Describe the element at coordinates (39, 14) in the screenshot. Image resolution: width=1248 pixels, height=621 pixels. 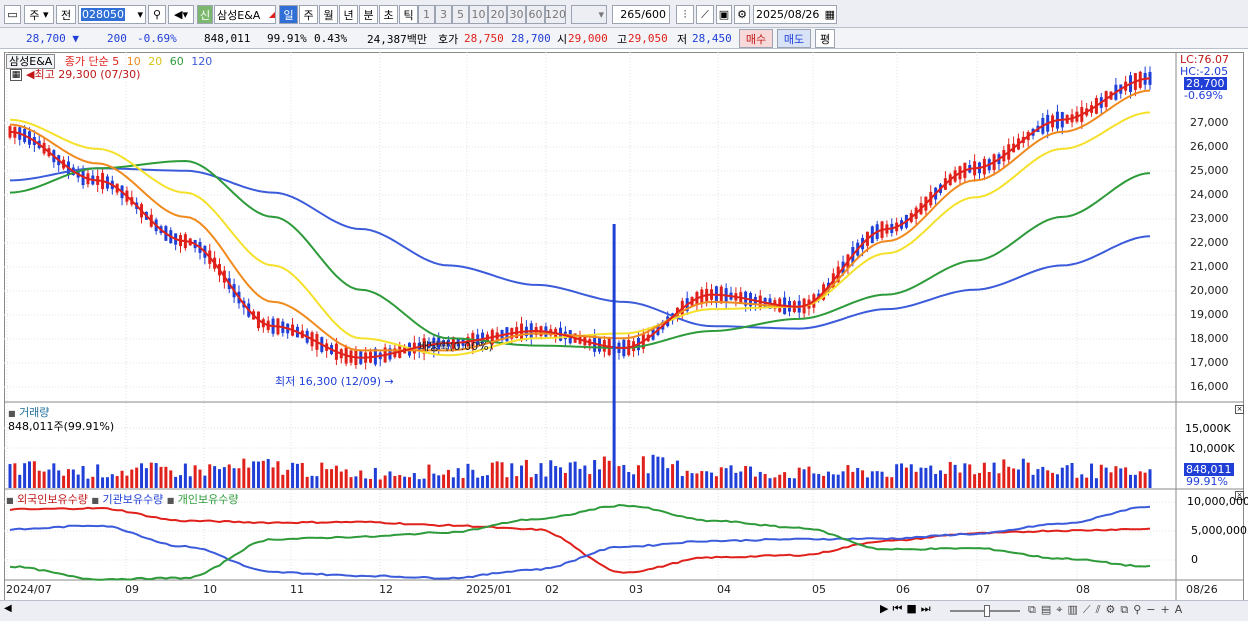
I see `period-dropdown: 주 ▾` at that location.